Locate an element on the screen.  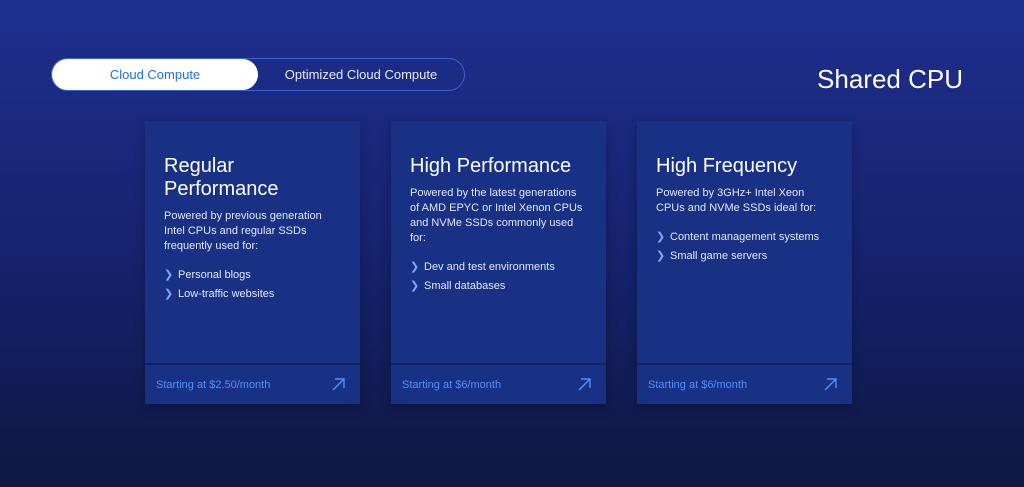
card-footer-link: Starting at $2.50/month is located at coordinates (252, 383).